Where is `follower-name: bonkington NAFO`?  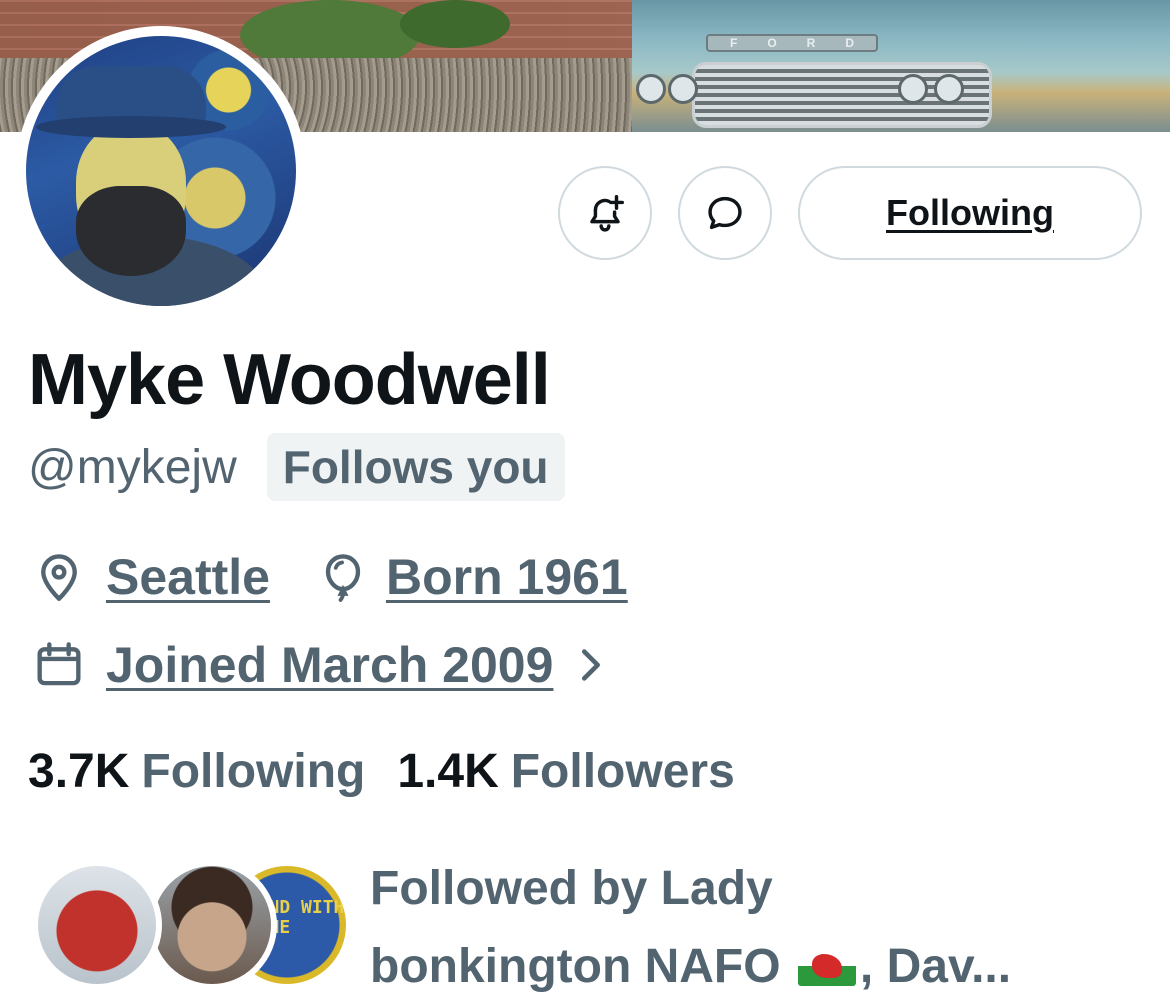
follower-name: bonkington NAFO is located at coordinates (575, 966).